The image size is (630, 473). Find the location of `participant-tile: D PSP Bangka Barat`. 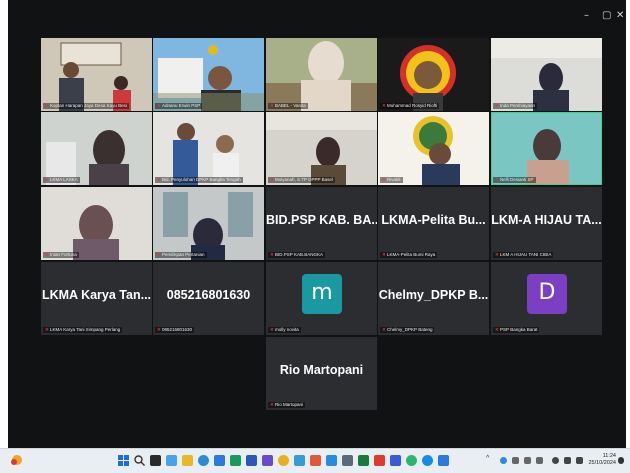

participant-tile: D PSP Bangka Barat is located at coordinates (546, 298).